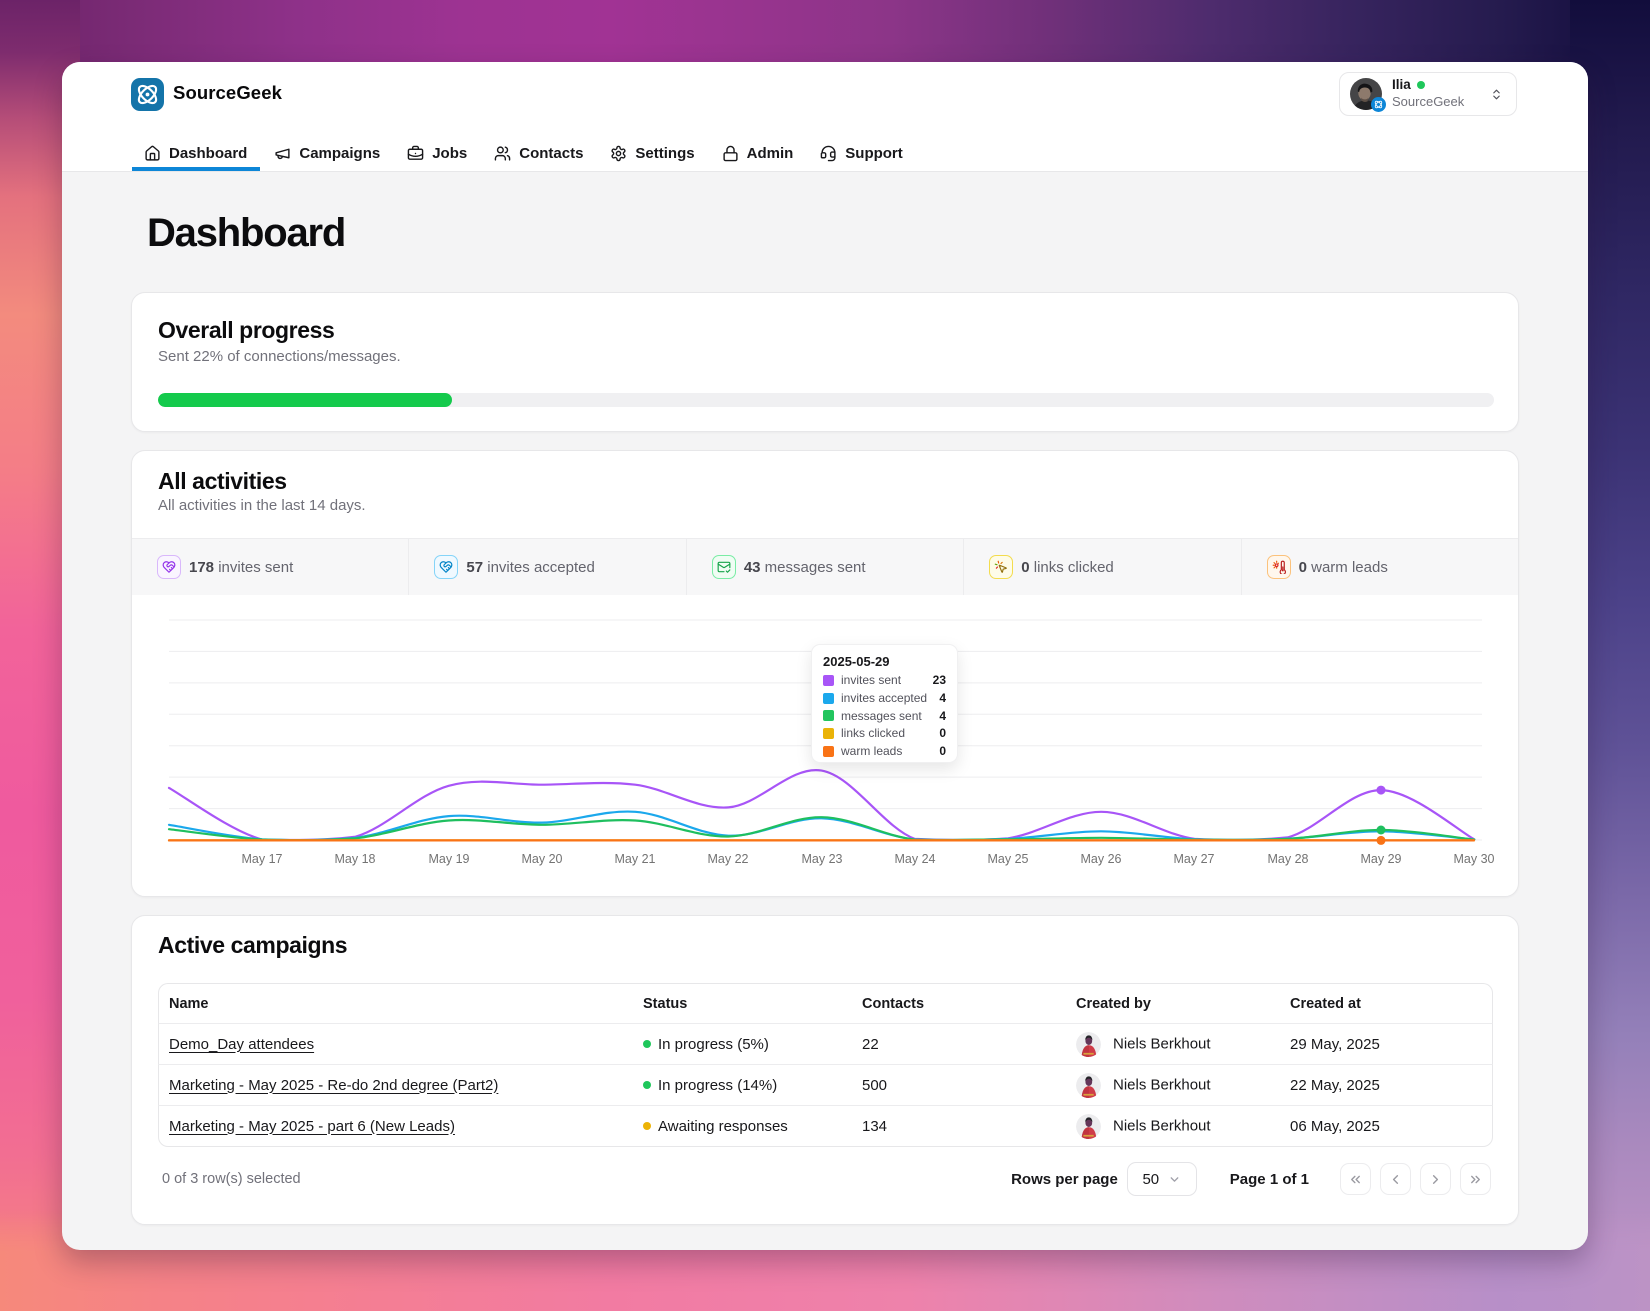  What do you see at coordinates (915, 859) in the screenshot?
I see `svg-text: May 24` at bounding box center [915, 859].